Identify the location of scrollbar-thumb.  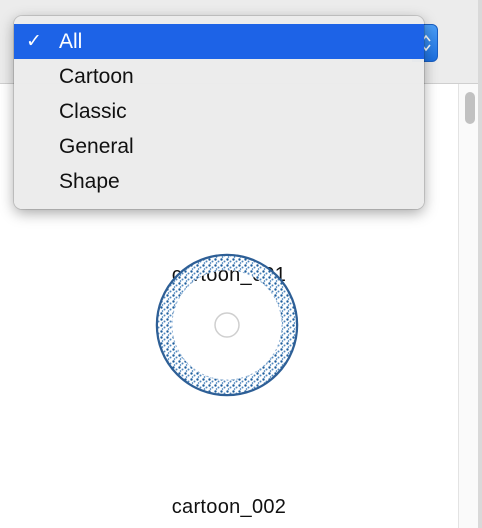
(470, 108).